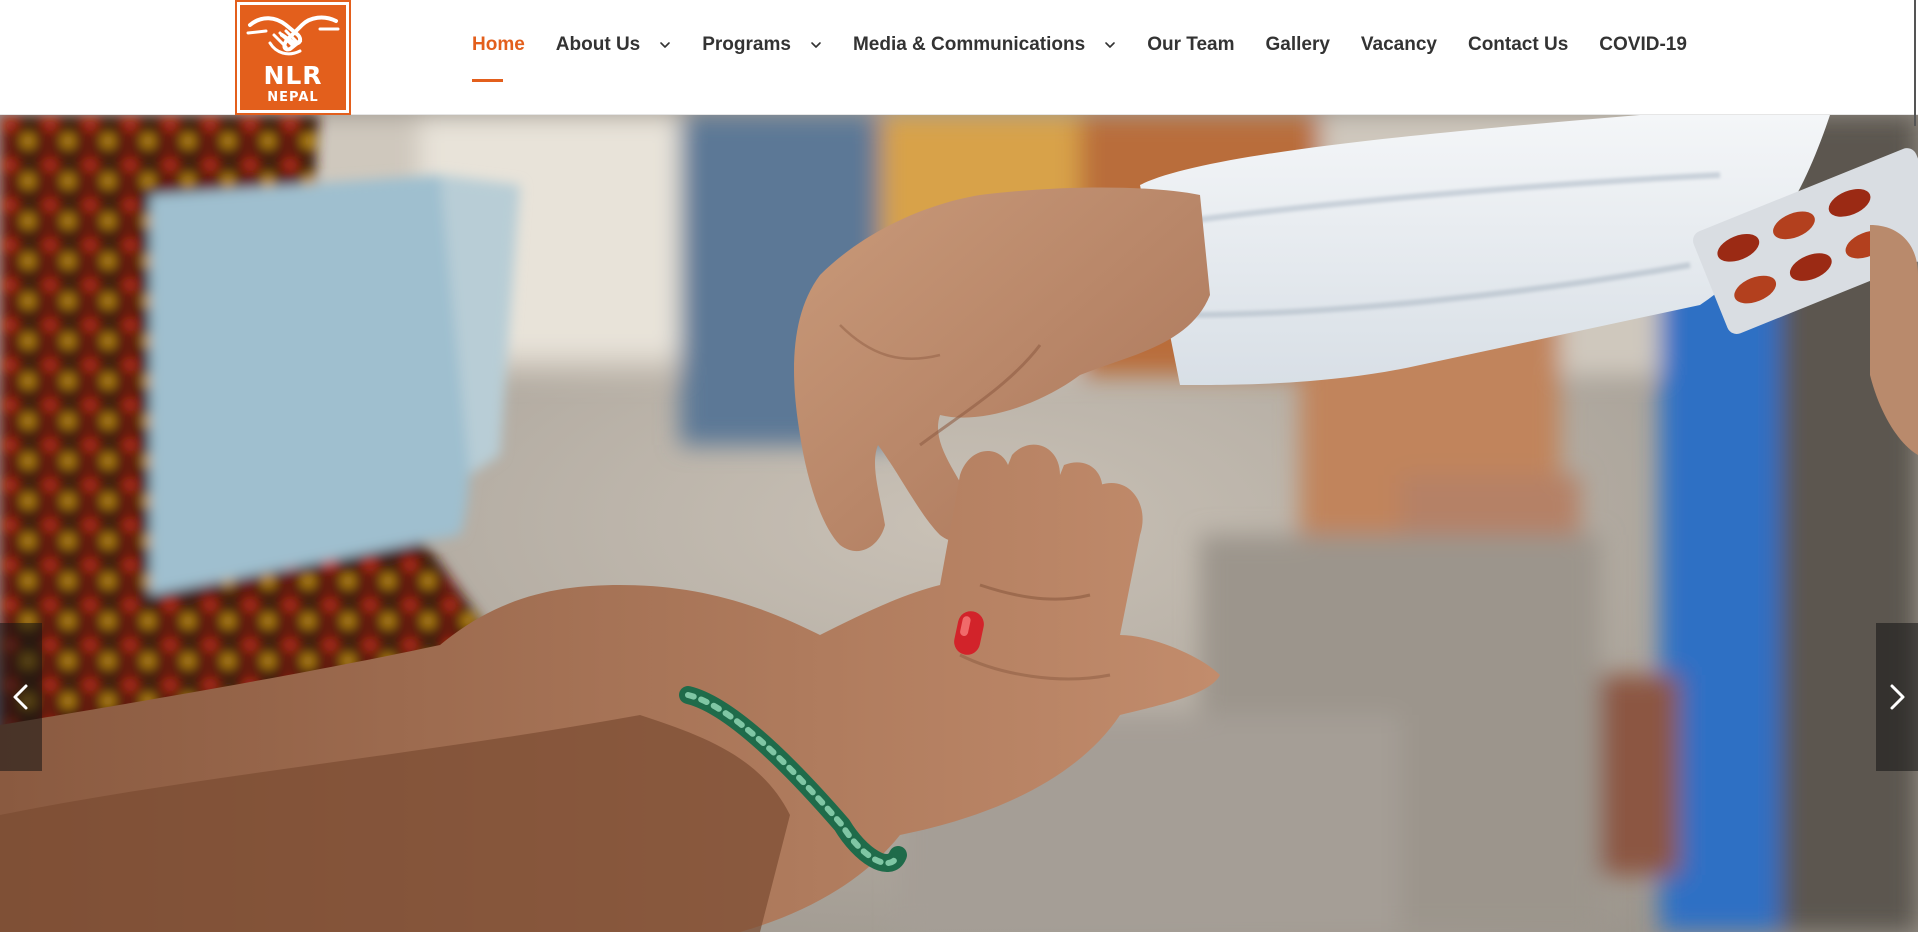 This screenshot has width=1918, height=932. I want to click on site-logo: NLR NEPAL, so click(293, 57).